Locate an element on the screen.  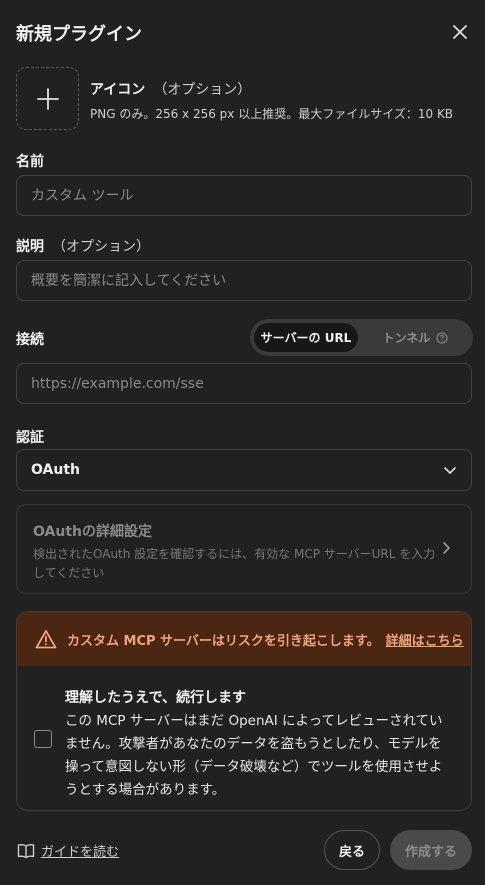
server-url-option: サーバーの URL is located at coordinates (306, 337).